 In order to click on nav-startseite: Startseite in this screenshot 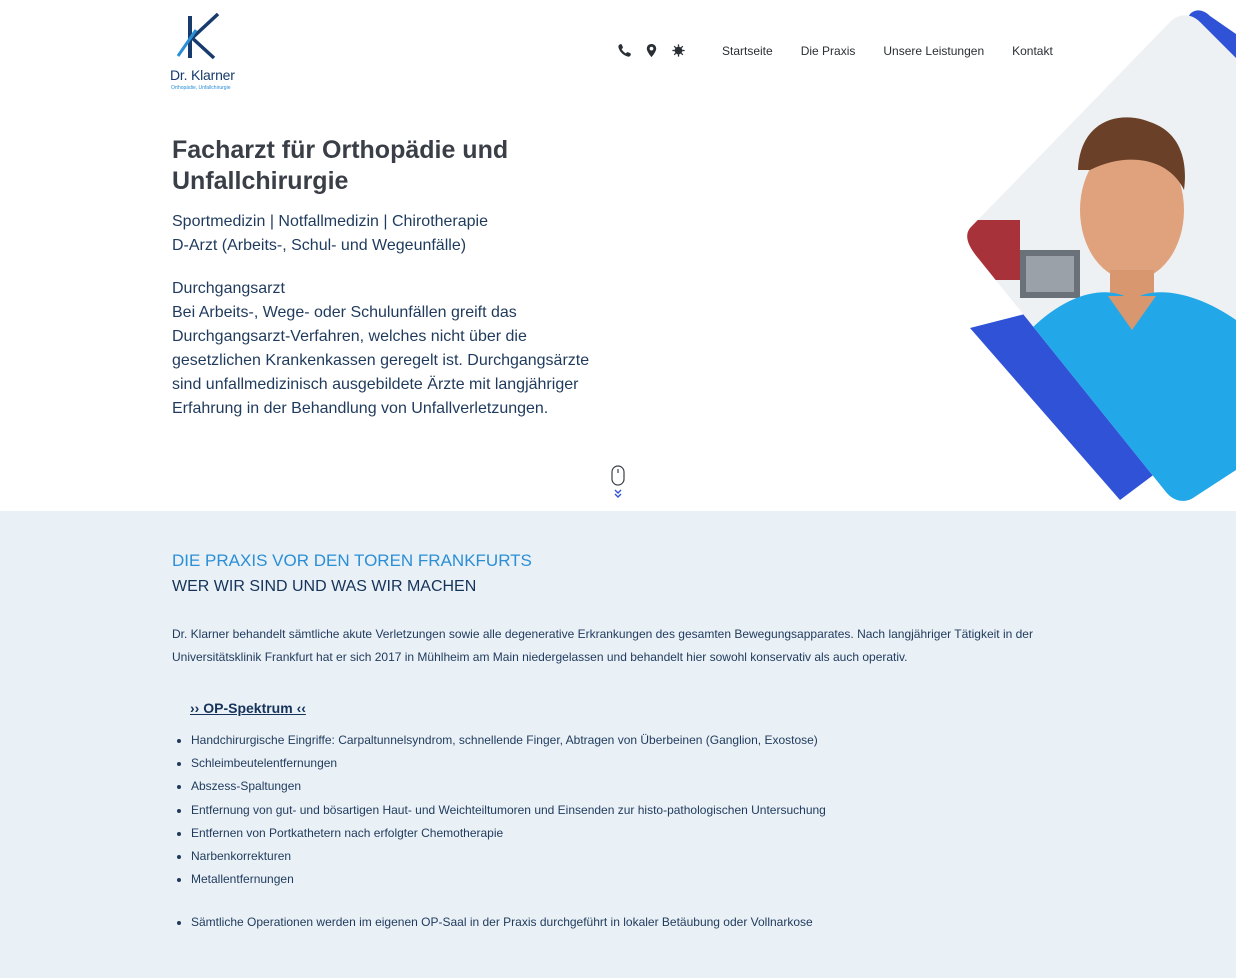, I will do `click(747, 51)`.